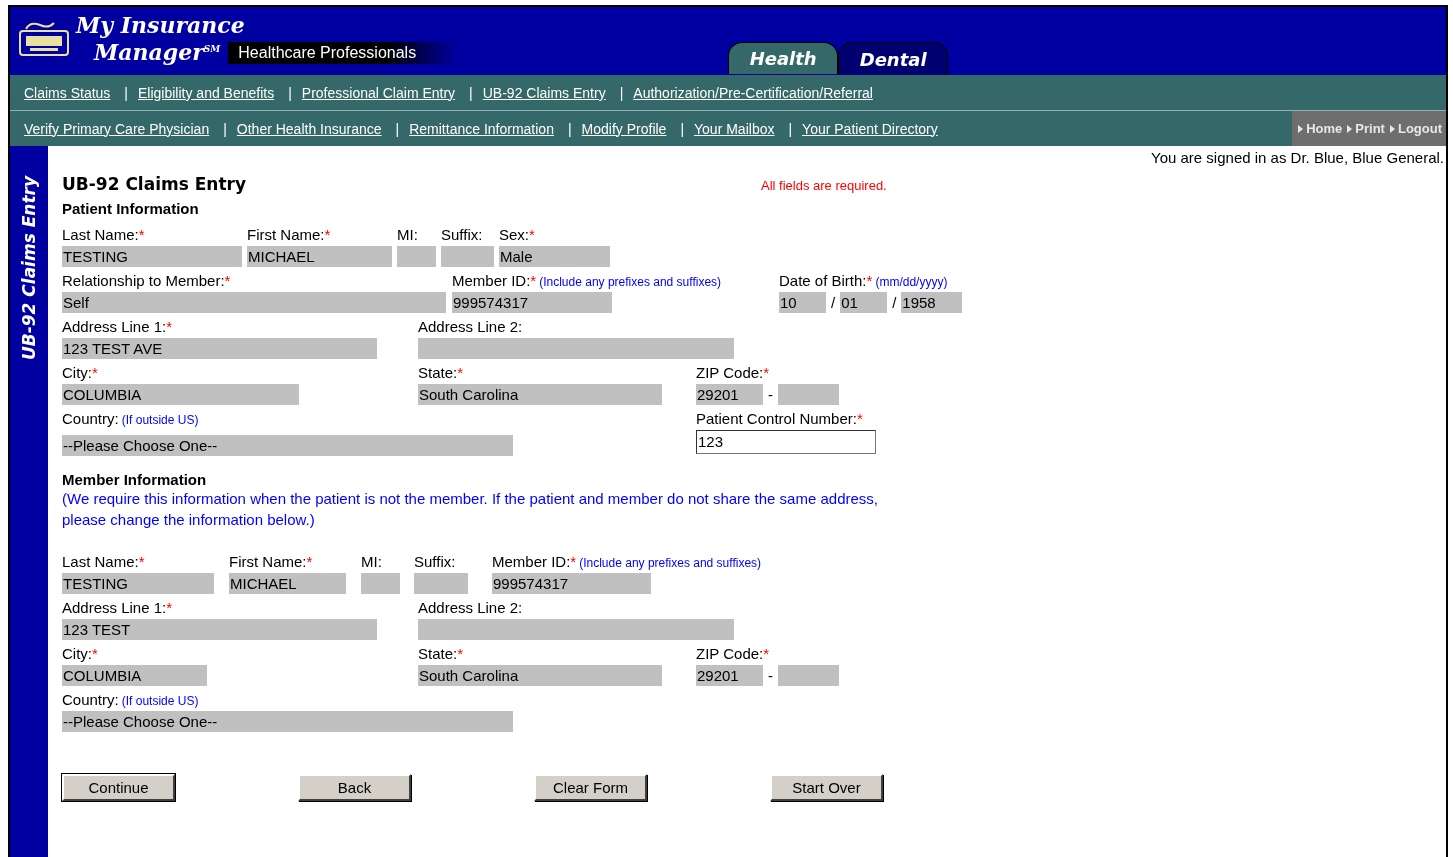 The height and width of the screenshot is (857, 1453). Describe the element at coordinates (1415, 128) in the screenshot. I see `utility-link: Logout` at that location.